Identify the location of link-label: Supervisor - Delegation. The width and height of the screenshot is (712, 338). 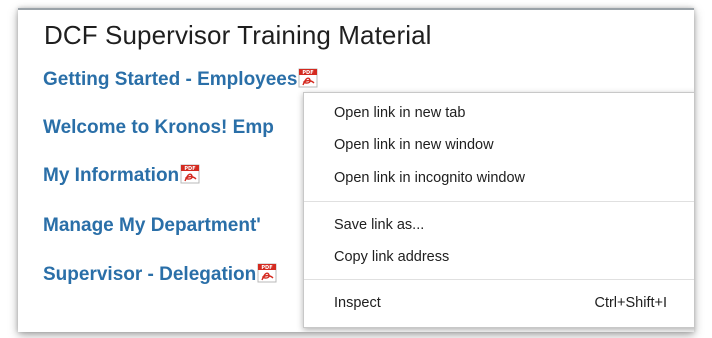
(150, 274).